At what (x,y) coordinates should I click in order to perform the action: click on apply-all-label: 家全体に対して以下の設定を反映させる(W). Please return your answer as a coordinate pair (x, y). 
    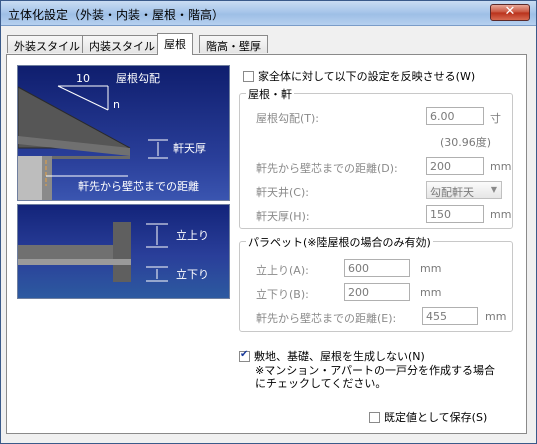
    Looking at the image, I should click on (367, 76).